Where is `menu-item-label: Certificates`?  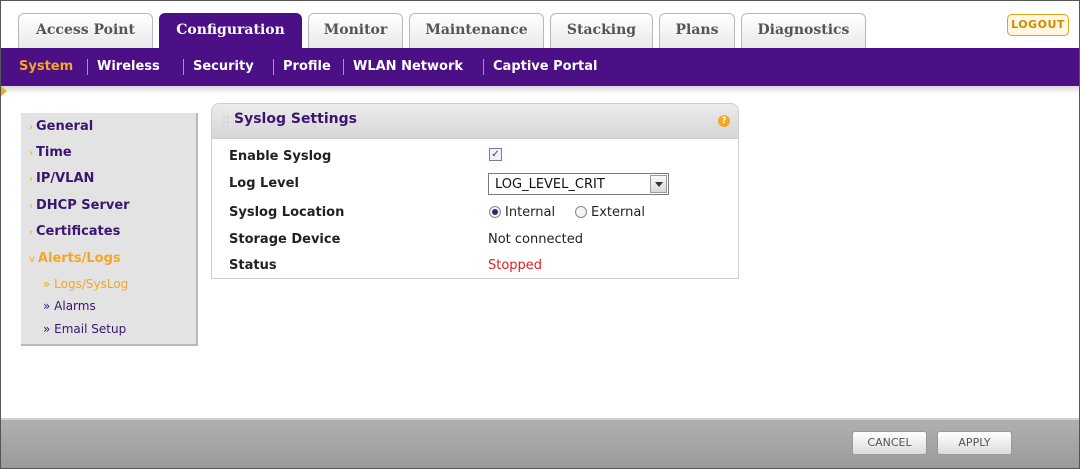 menu-item-label: Certificates is located at coordinates (78, 231).